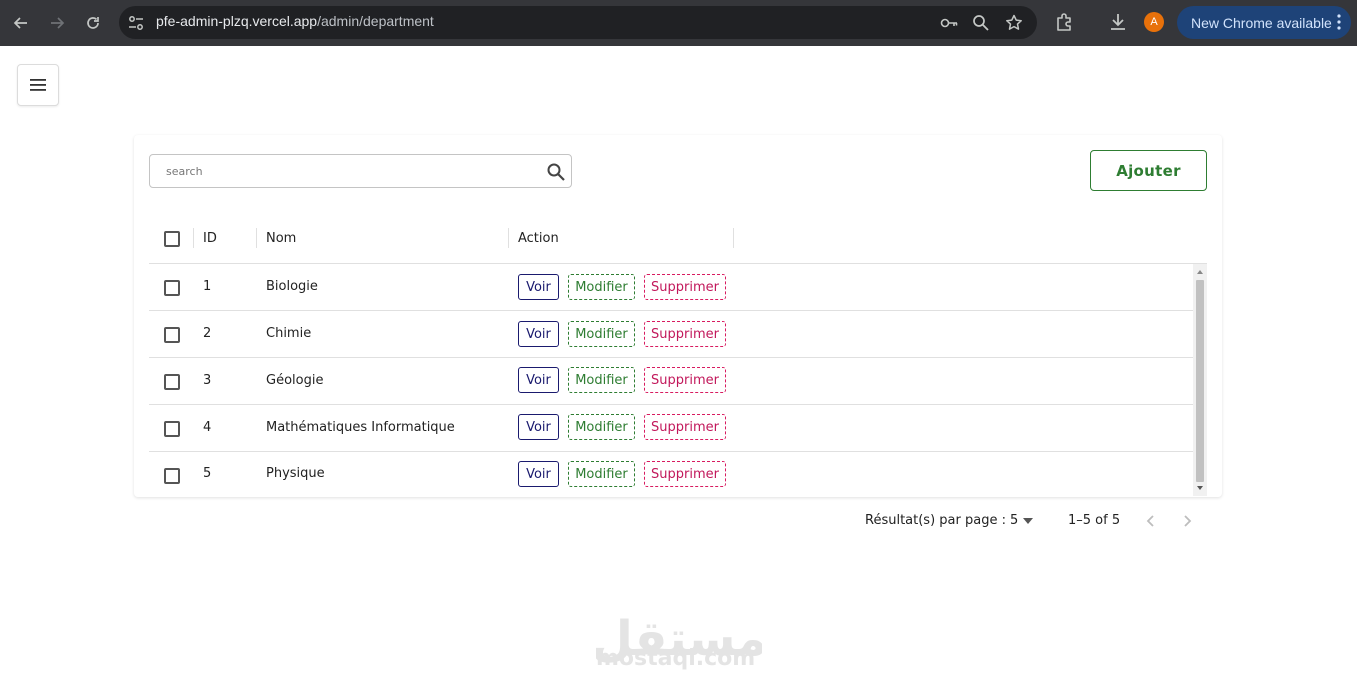 Image resolution: width=1357 pixels, height=687 pixels. I want to click on previous-page-icon, so click(1151, 521).